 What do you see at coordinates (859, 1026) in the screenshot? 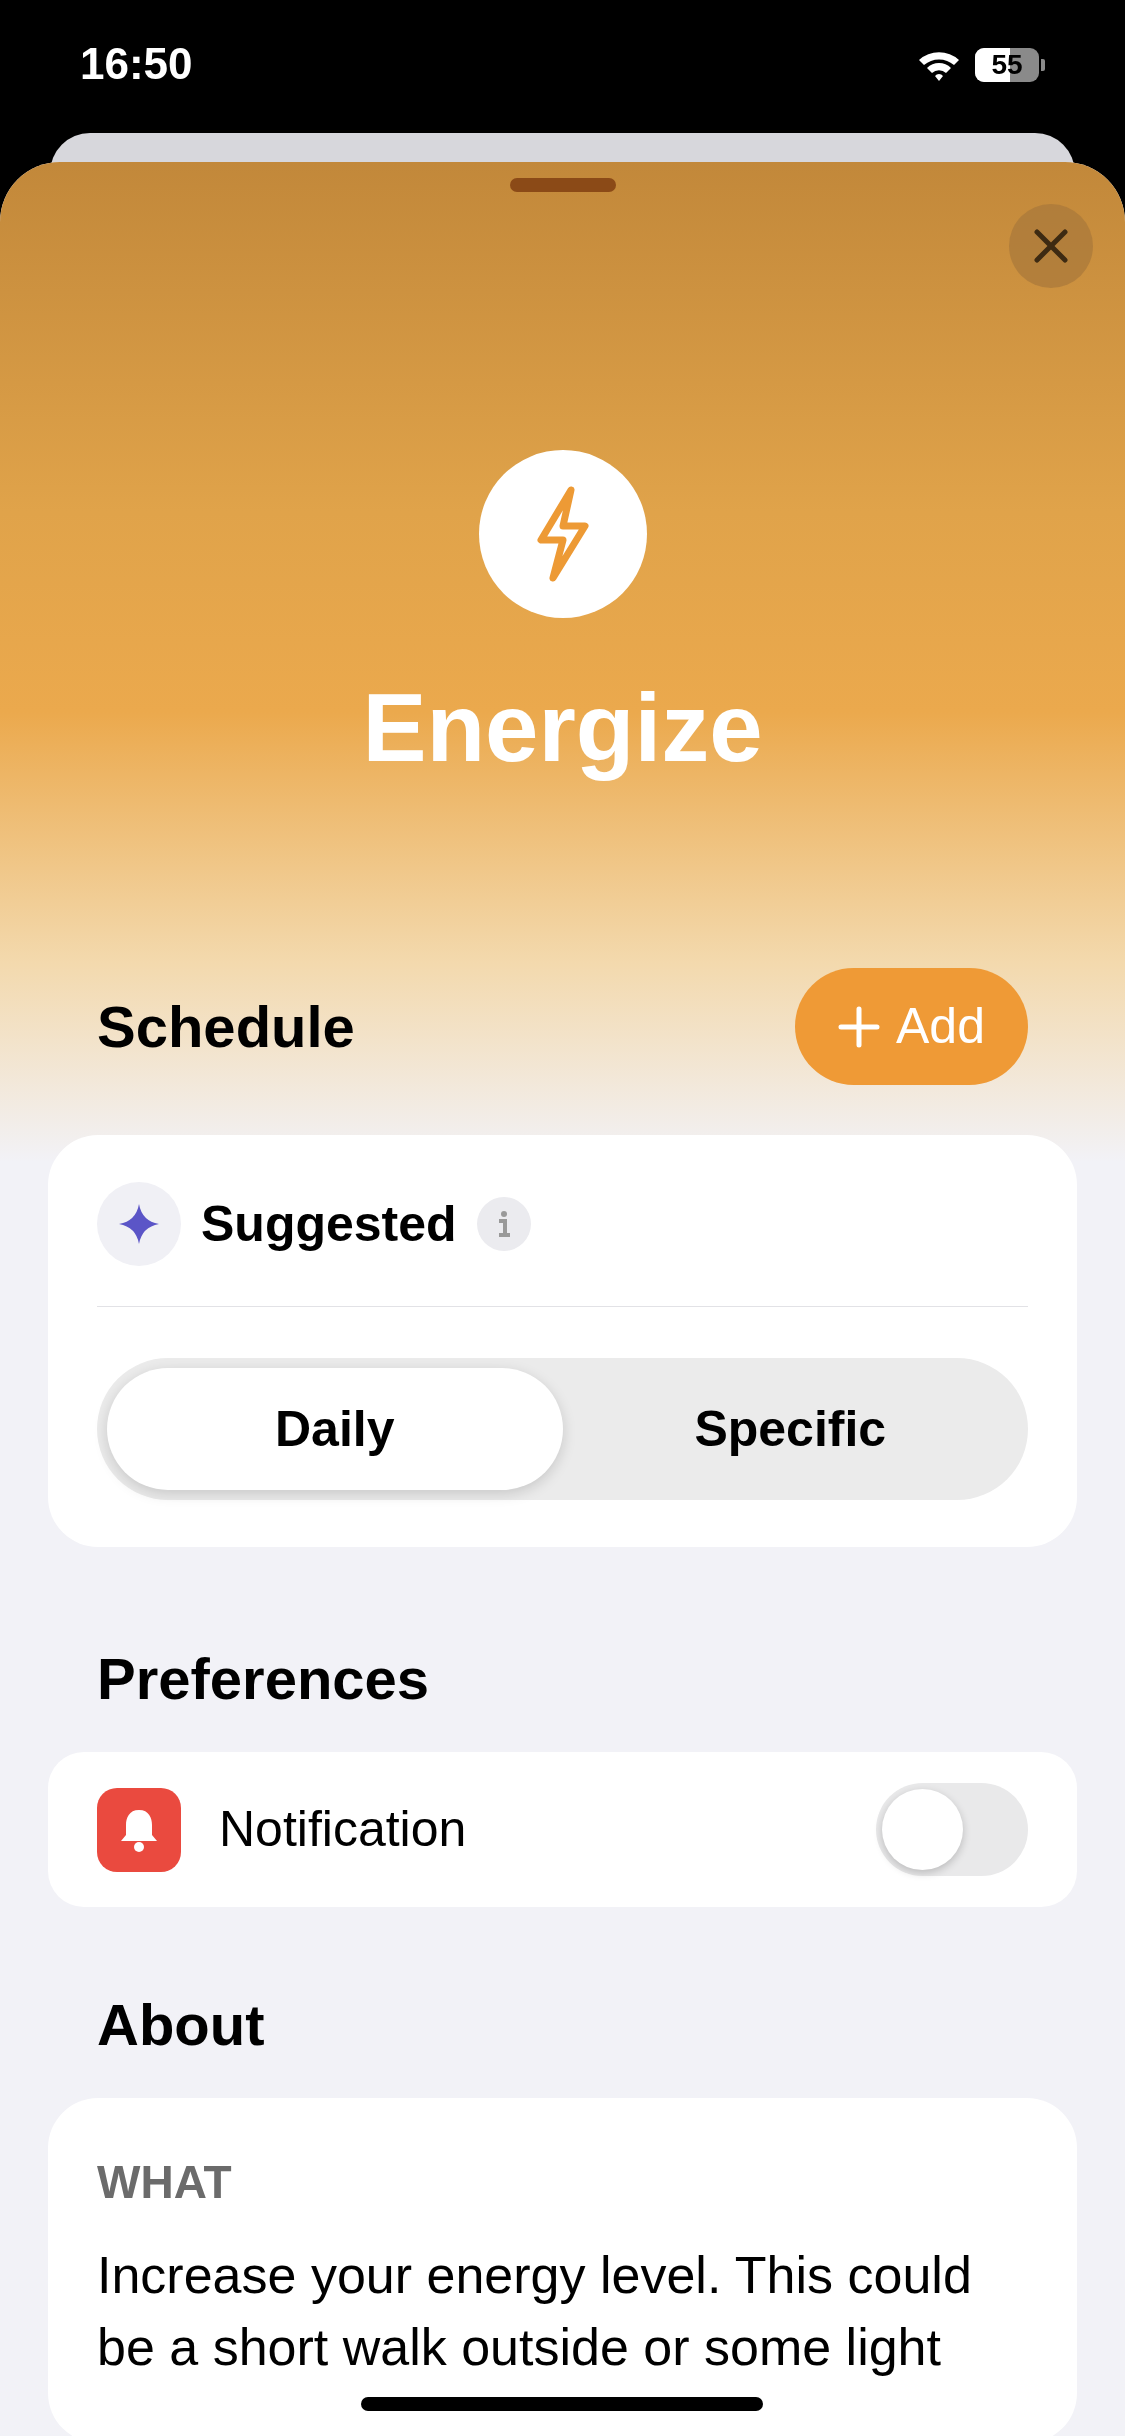
I see `plus-icon` at bounding box center [859, 1026].